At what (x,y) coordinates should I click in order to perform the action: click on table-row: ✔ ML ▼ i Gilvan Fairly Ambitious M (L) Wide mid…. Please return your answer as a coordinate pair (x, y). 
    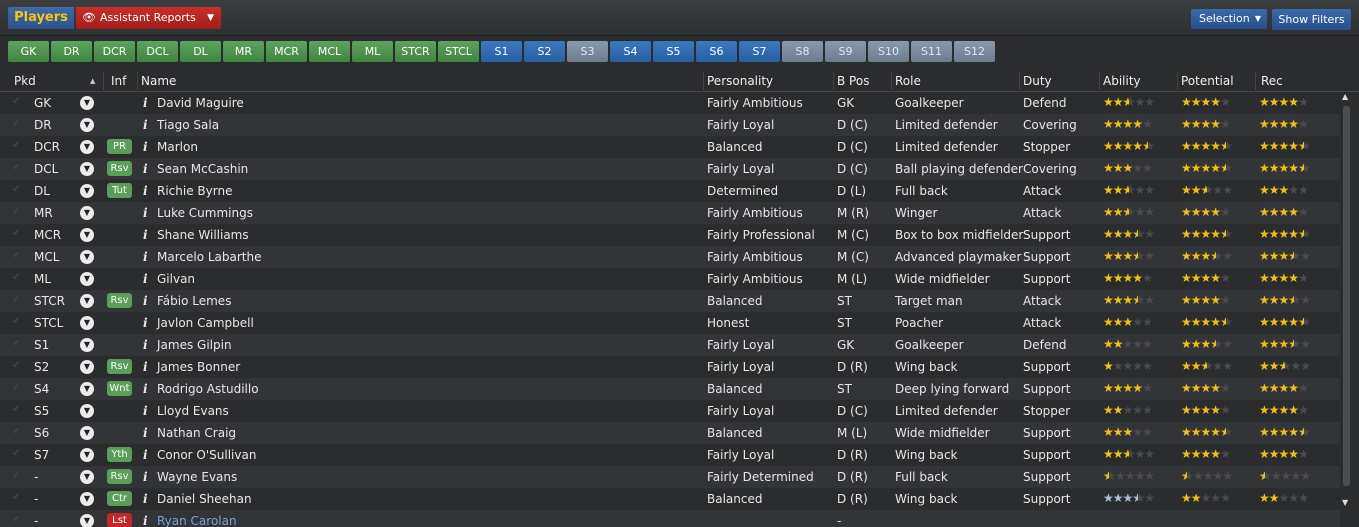
    Looking at the image, I should click on (670, 279).